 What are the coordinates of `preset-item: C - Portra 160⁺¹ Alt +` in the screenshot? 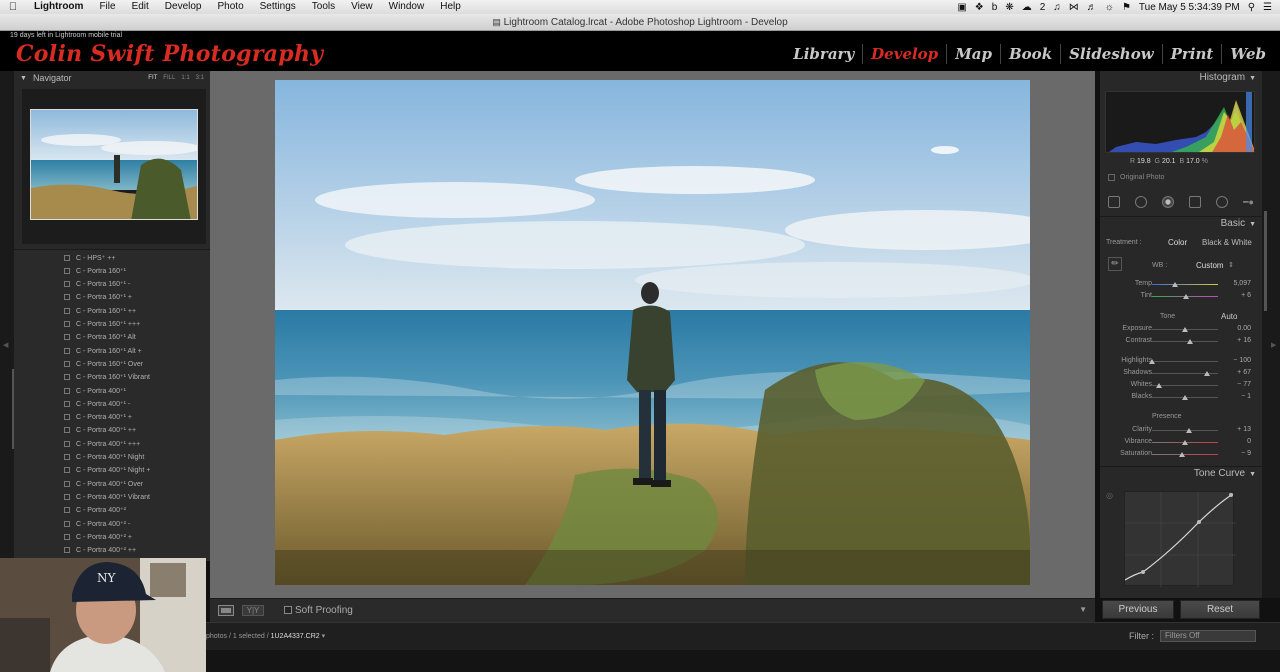 It's located at (103, 350).